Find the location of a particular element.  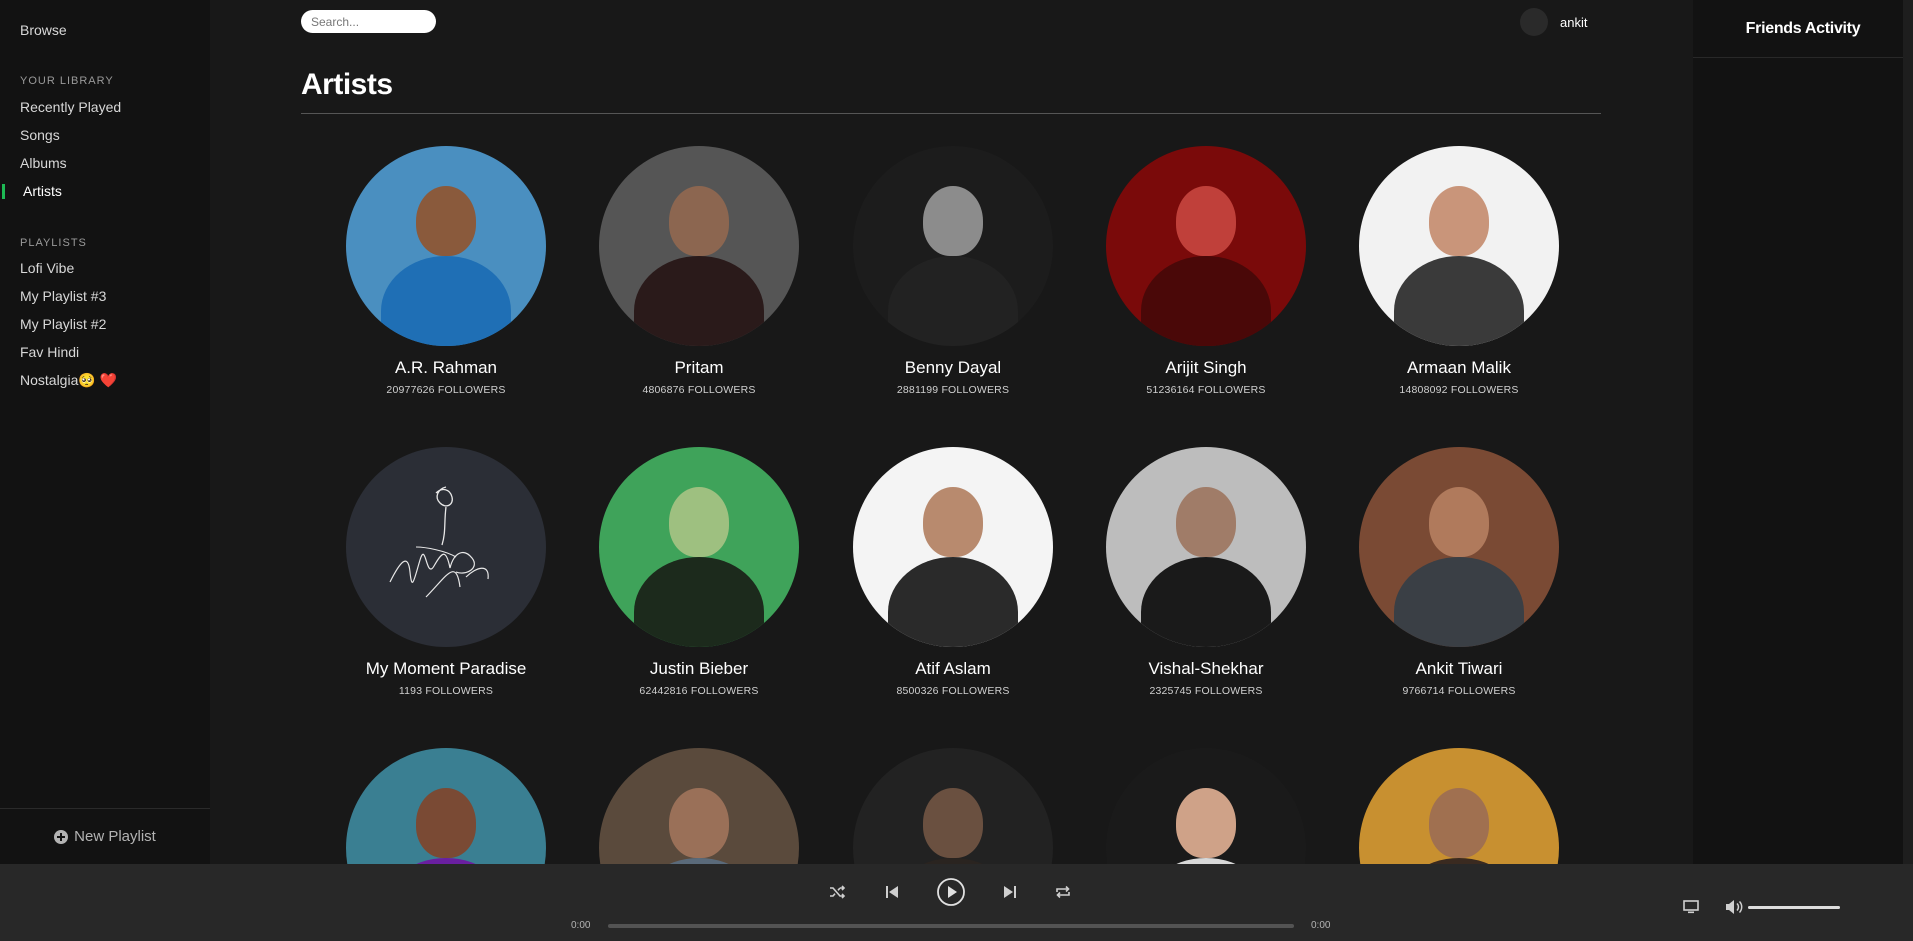

artist-card: Atif Aslam 8500326 FOLLOWERS is located at coordinates (953, 572).